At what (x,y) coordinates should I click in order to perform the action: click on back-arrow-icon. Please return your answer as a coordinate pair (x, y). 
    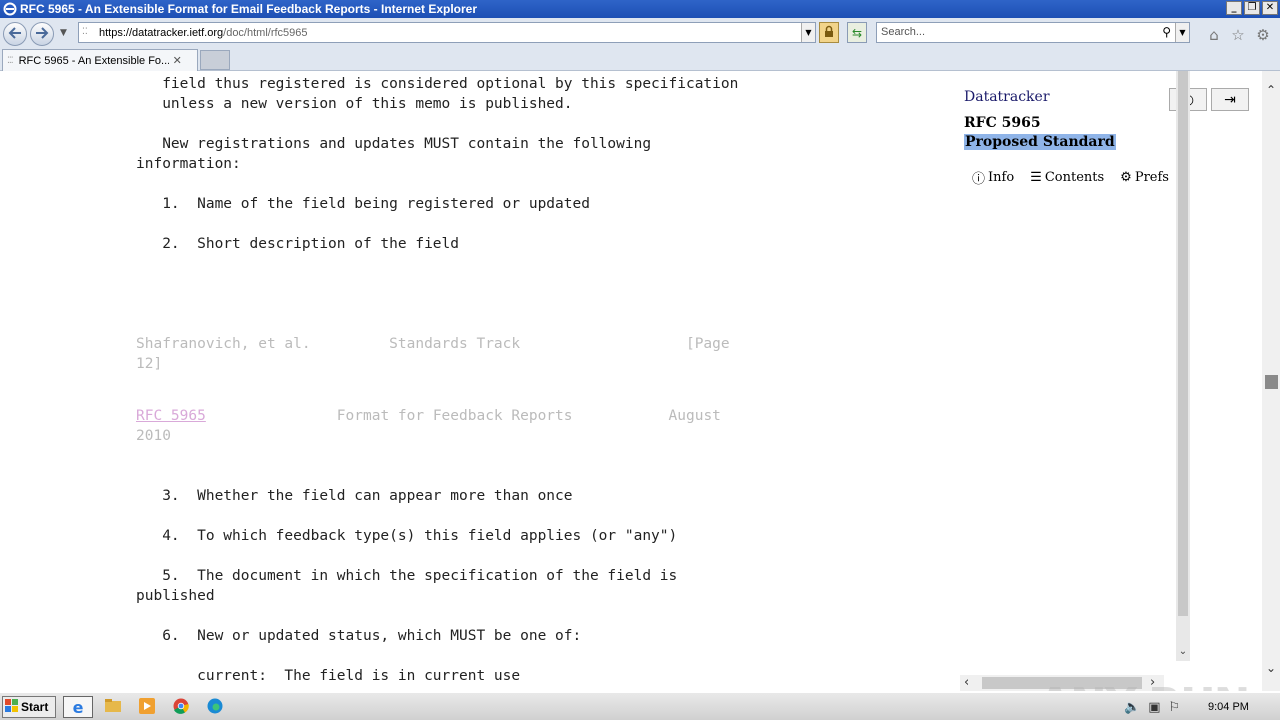
    Looking at the image, I should click on (15, 34).